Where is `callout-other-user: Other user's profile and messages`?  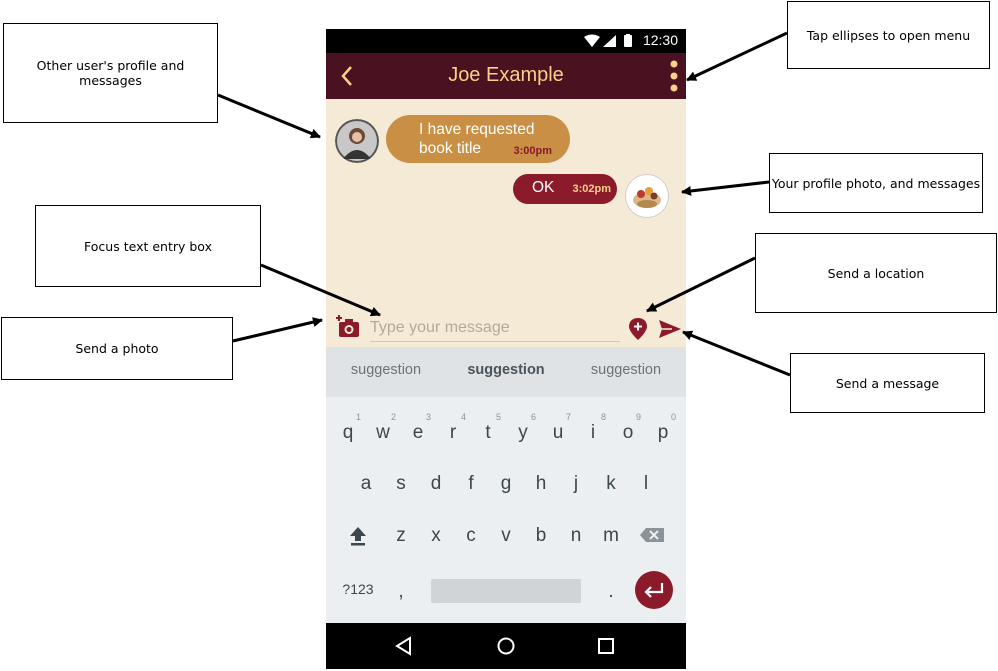 callout-other-user: Other user's profile and messages is located at coordinates (110, 73).